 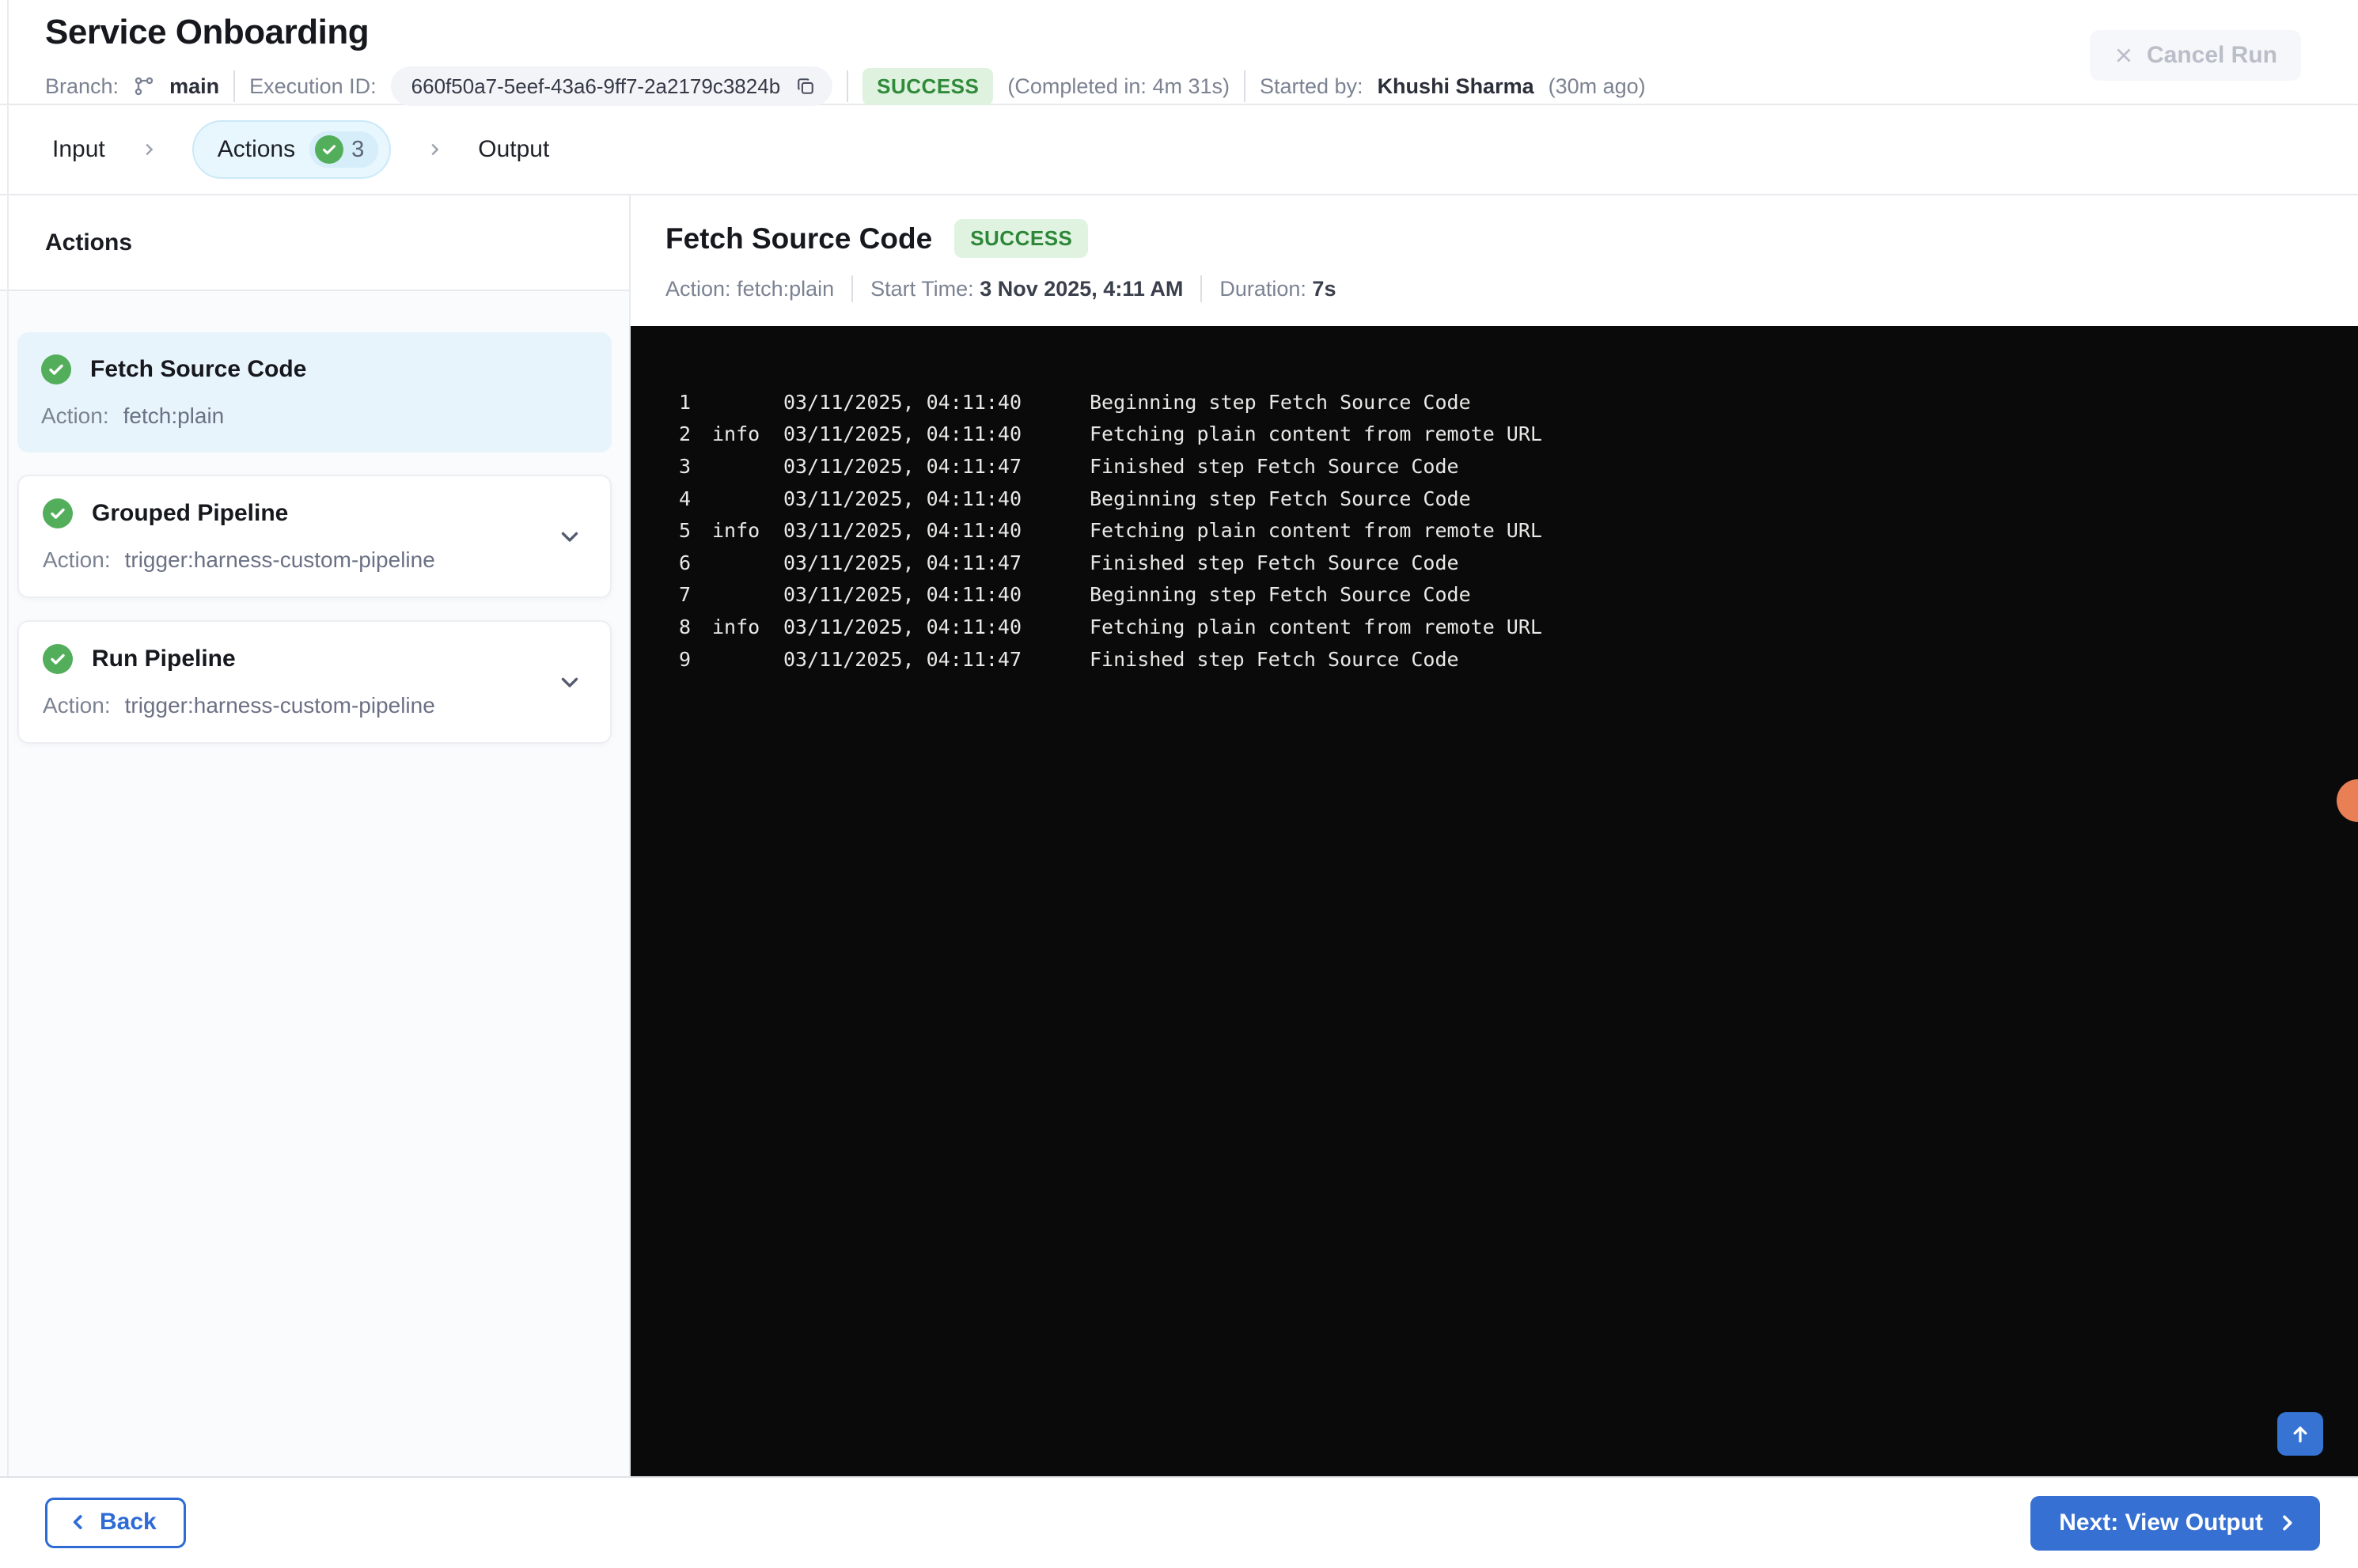 I want to click on cancel-run-label: Cancel Run, so click(x=2211, y=55).